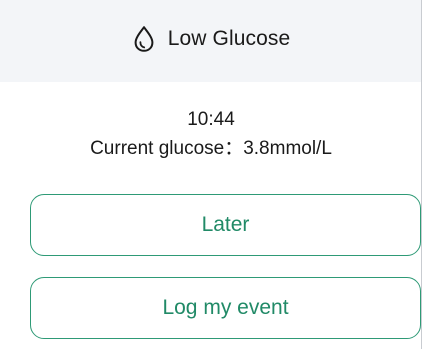  Describe the element at coordinates (144, 39) in the screenshot. I see `water-drop-icon` at that location.